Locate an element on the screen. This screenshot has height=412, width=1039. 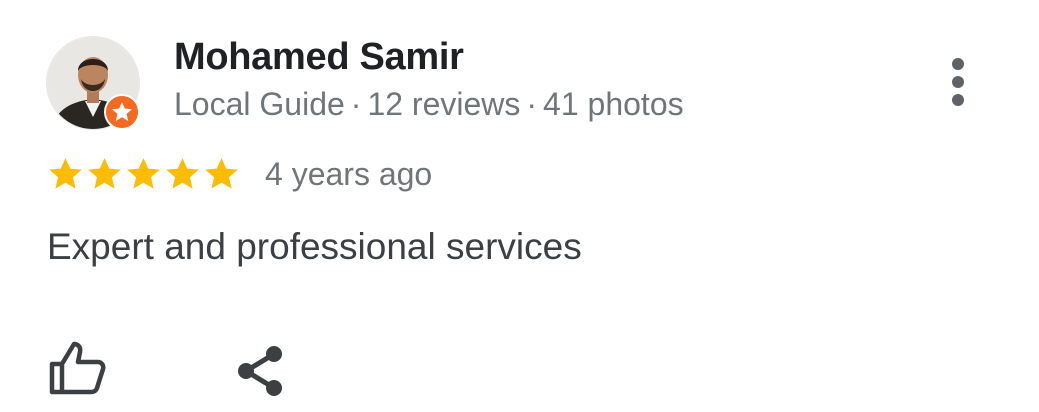
local-guide-badge-icon is located at coordinates (122, 112).